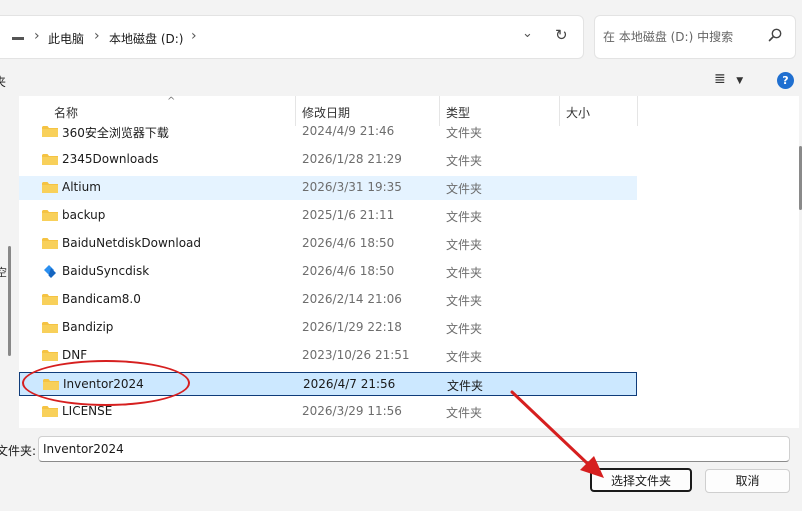 The image size is (802, 511). I want to click on file-date: 2026/1/28 21:29, so click(352, 159).